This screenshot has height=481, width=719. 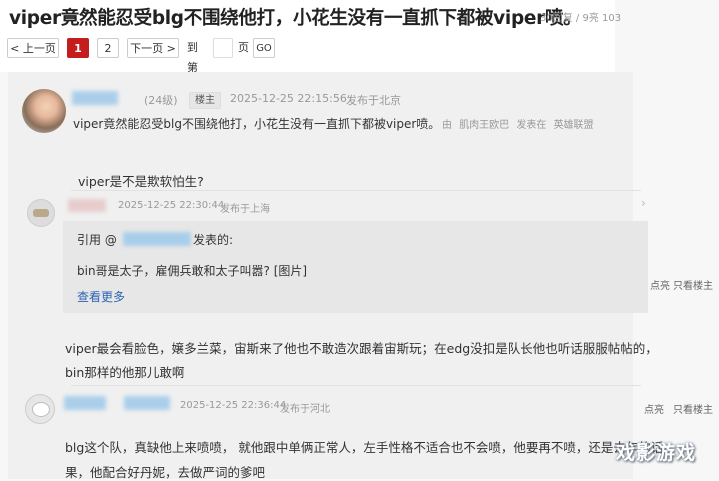 I want to click on op-avatar, so click(x=44, y=111).